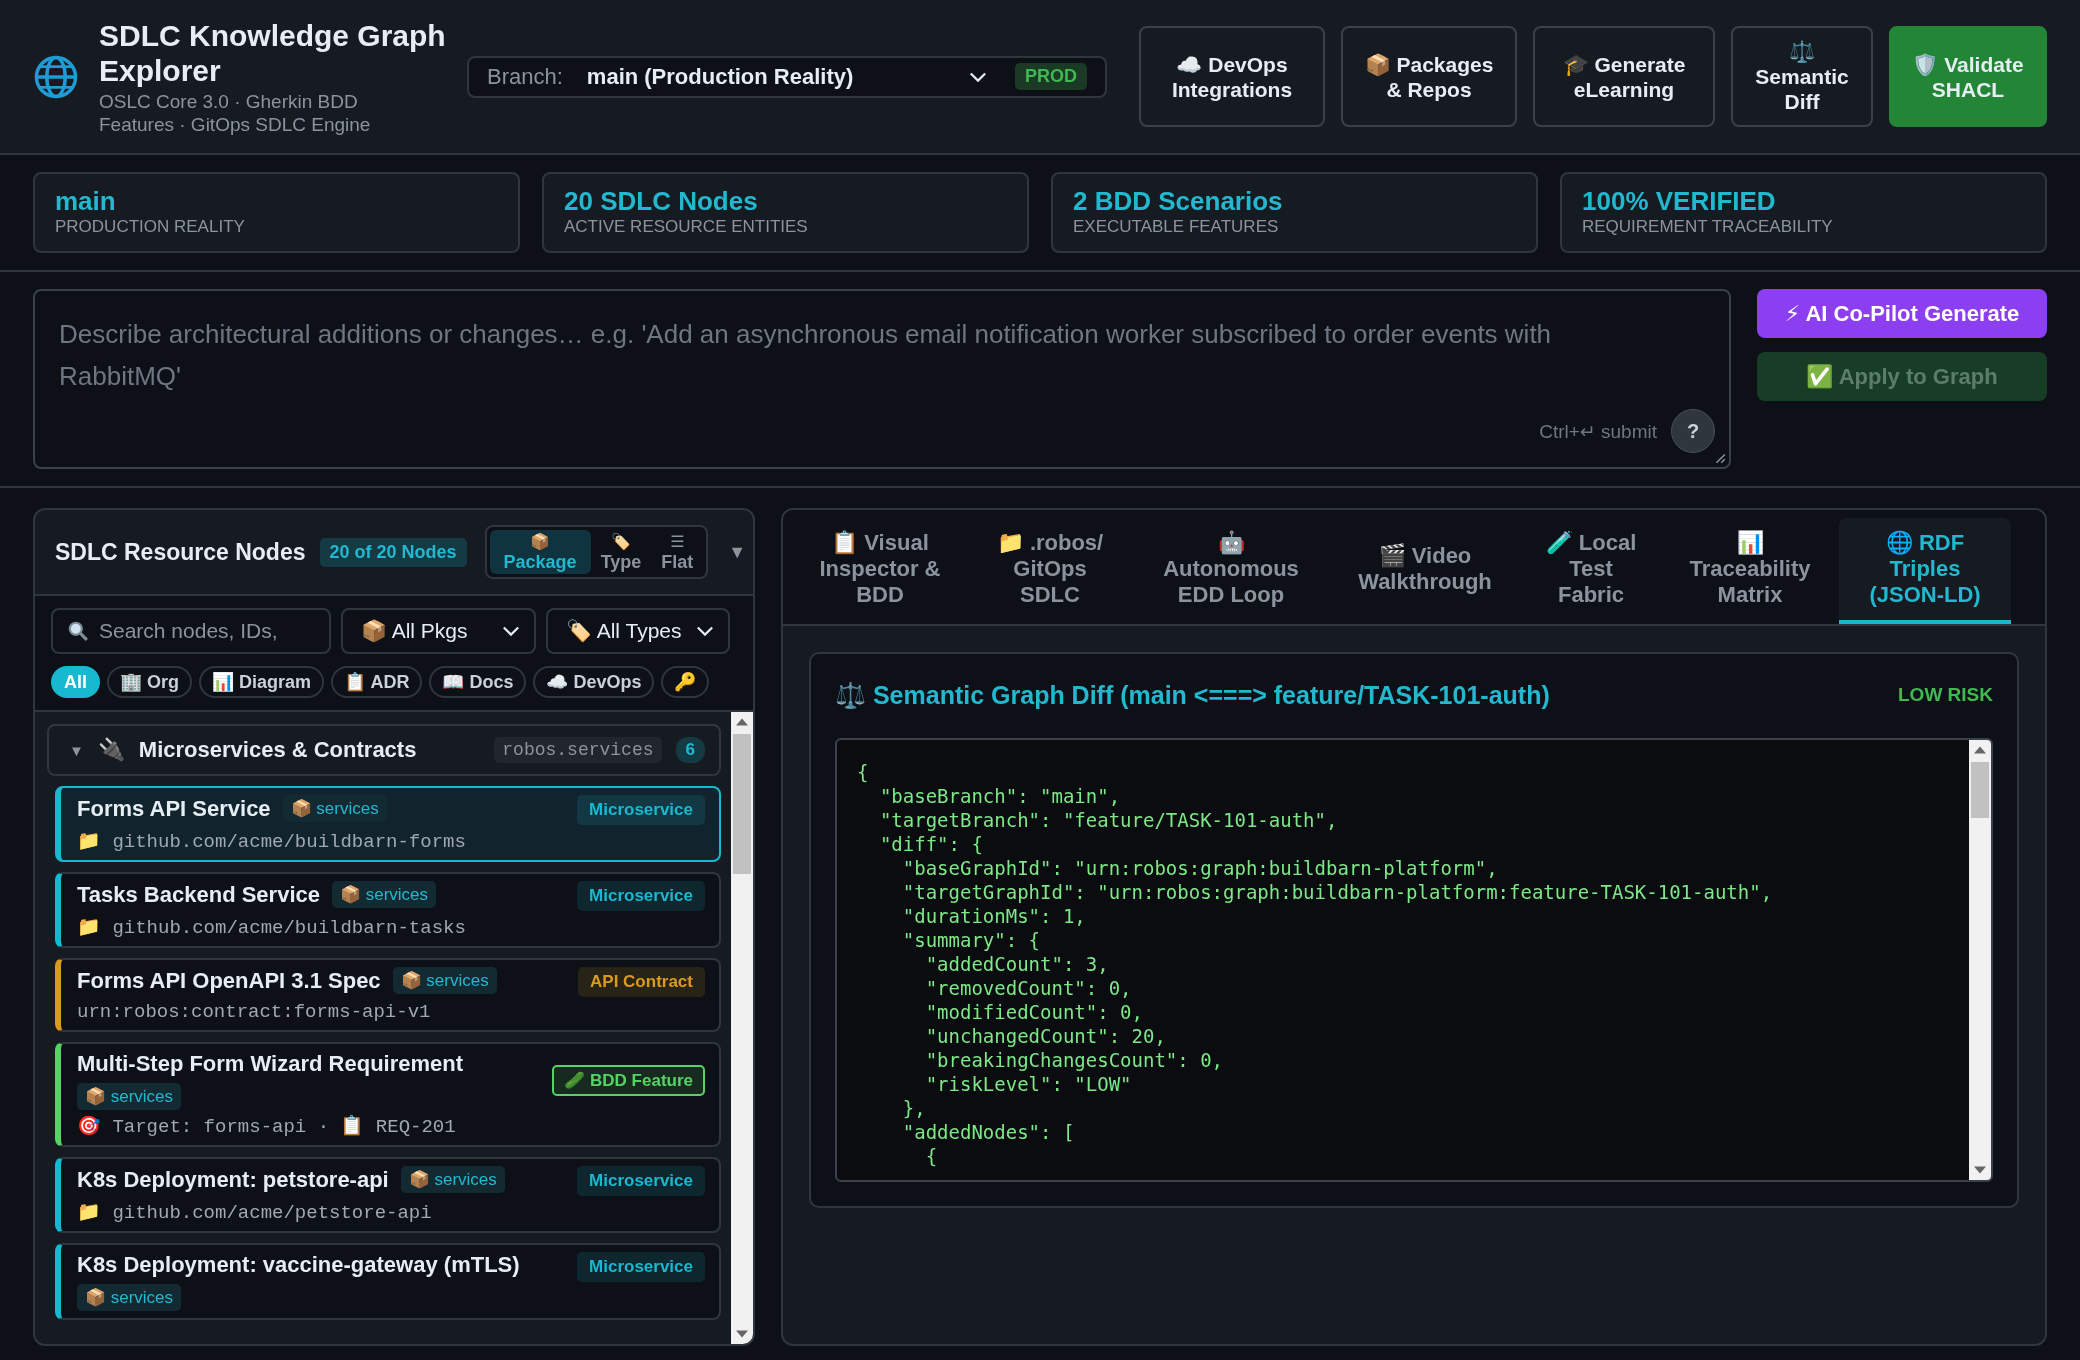 This screenshot has height=1360, width=2080. Describe the element at coordinates (272, 927) in the screenshot. I see `node-meta: 📁 github.com/acme/buildbarn-tasks` at that location.